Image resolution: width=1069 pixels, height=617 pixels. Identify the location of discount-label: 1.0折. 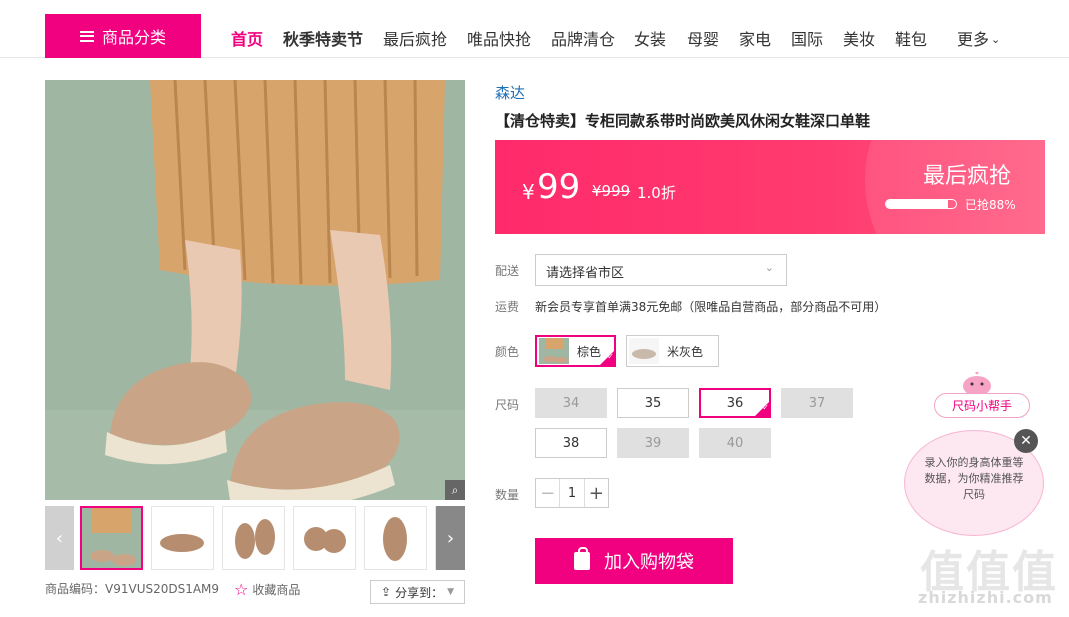
(656, 193).